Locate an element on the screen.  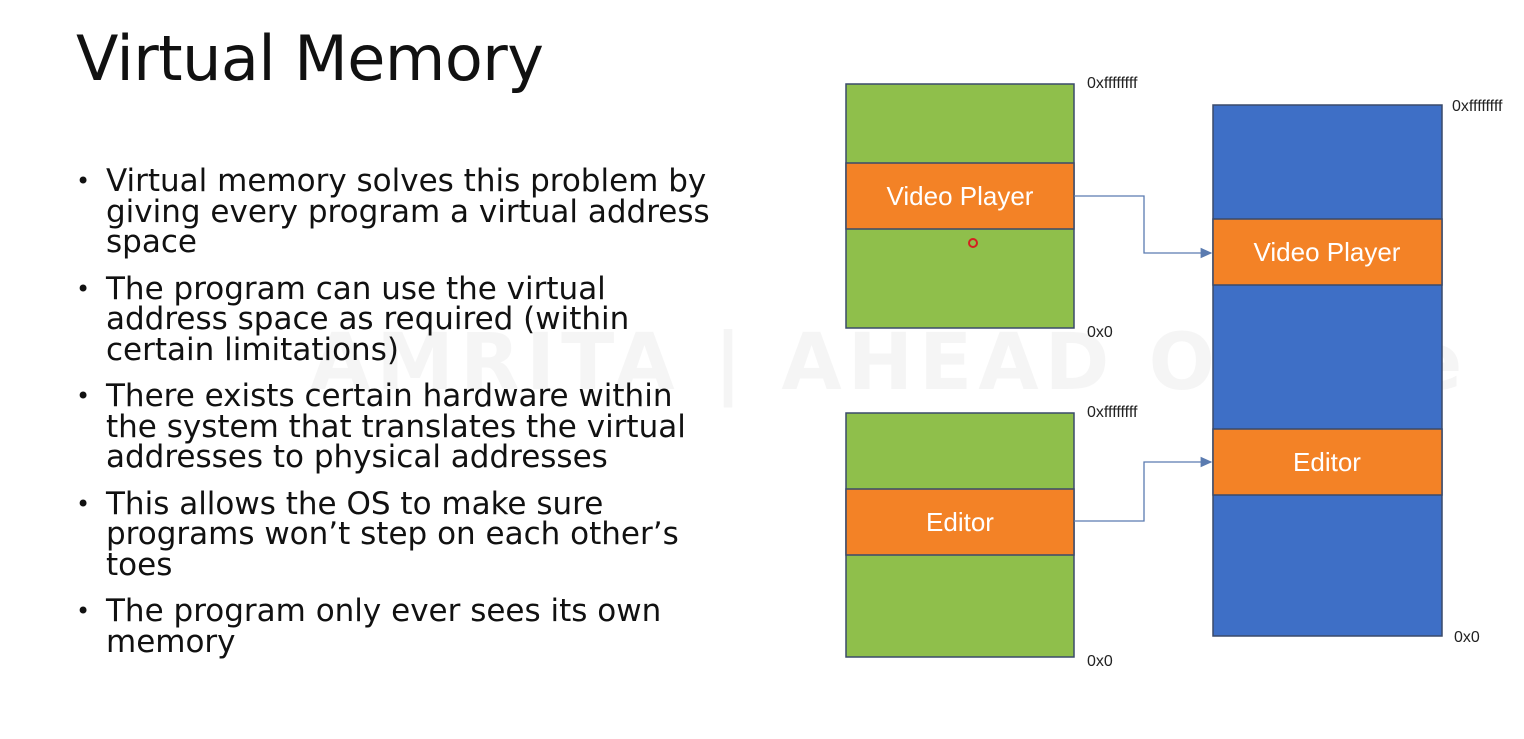
physical-editor-label: Editor is located at coordinates (1327, 462).